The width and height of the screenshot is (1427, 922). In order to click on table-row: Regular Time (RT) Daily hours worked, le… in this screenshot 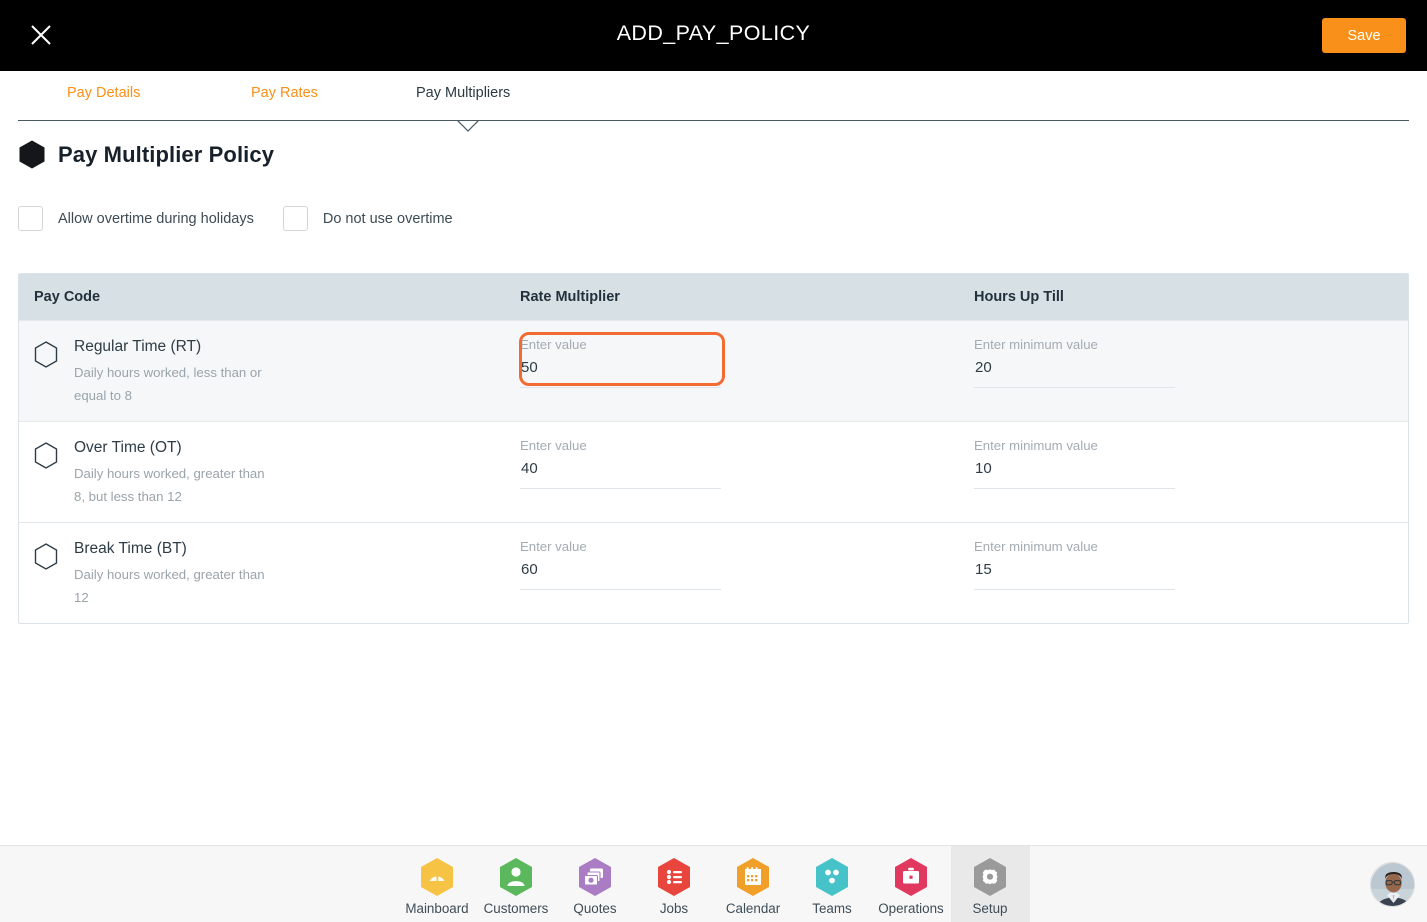, I will do `click(713, 370)`.